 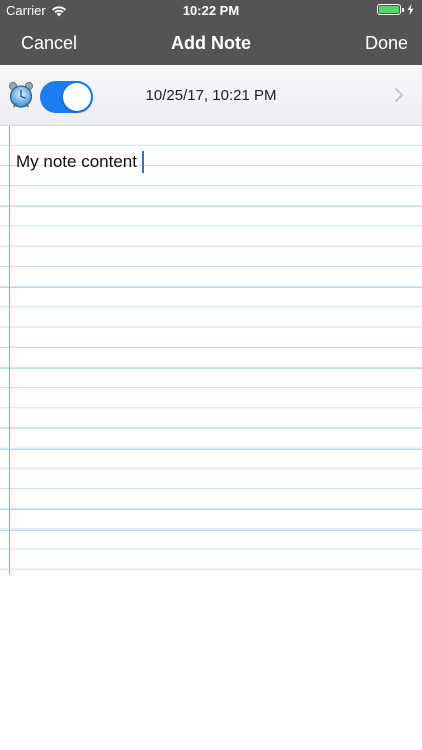 I want to click on battery-indicator, so click(x=395, y=9).